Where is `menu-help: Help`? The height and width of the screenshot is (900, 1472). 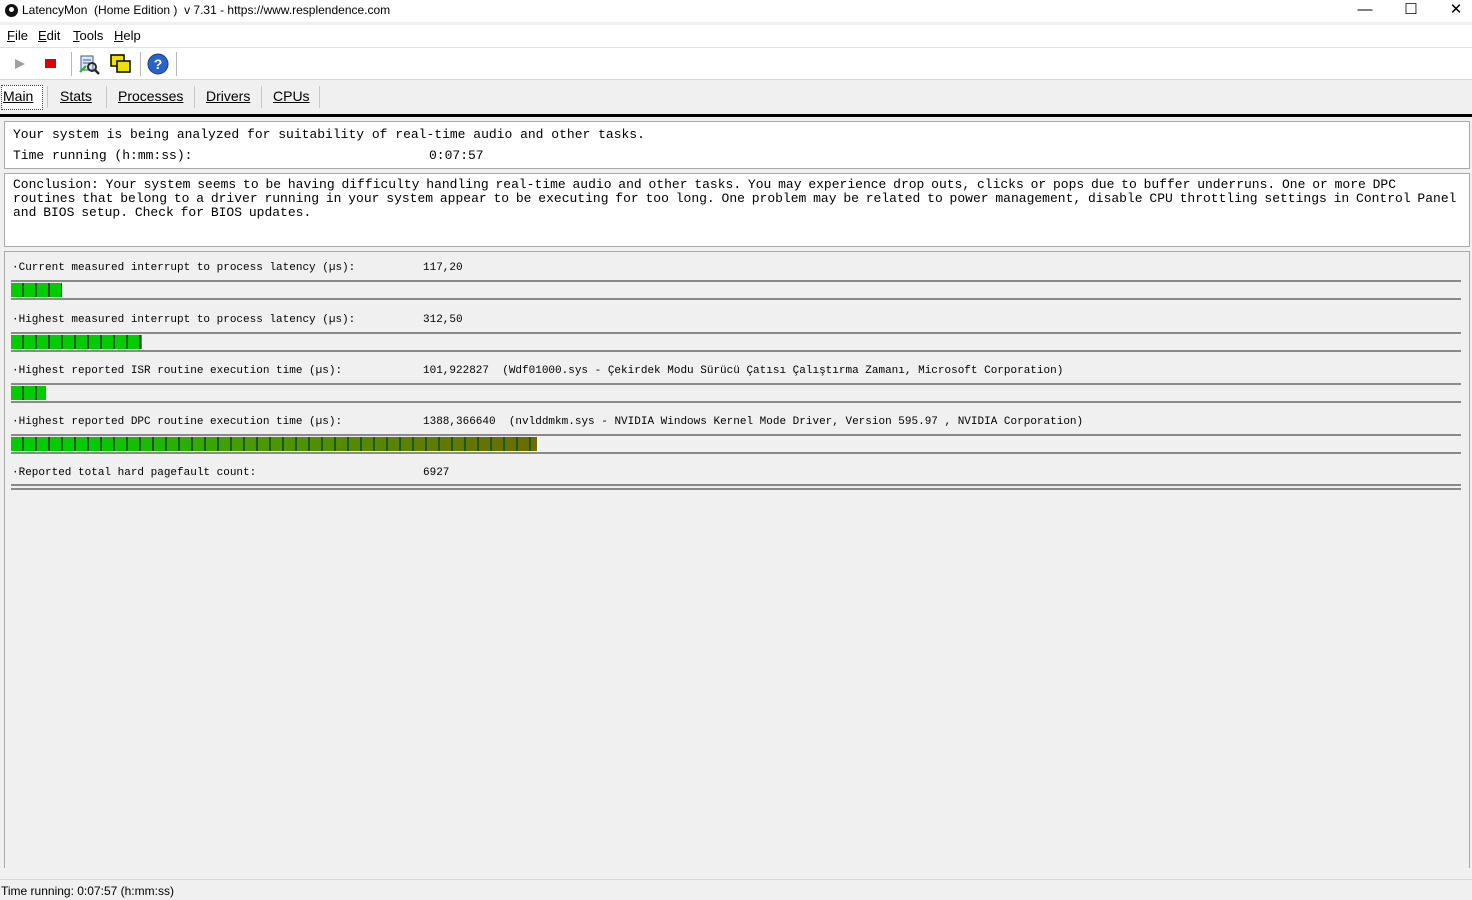 menu-help: Help is located at coordinates (127, 35).